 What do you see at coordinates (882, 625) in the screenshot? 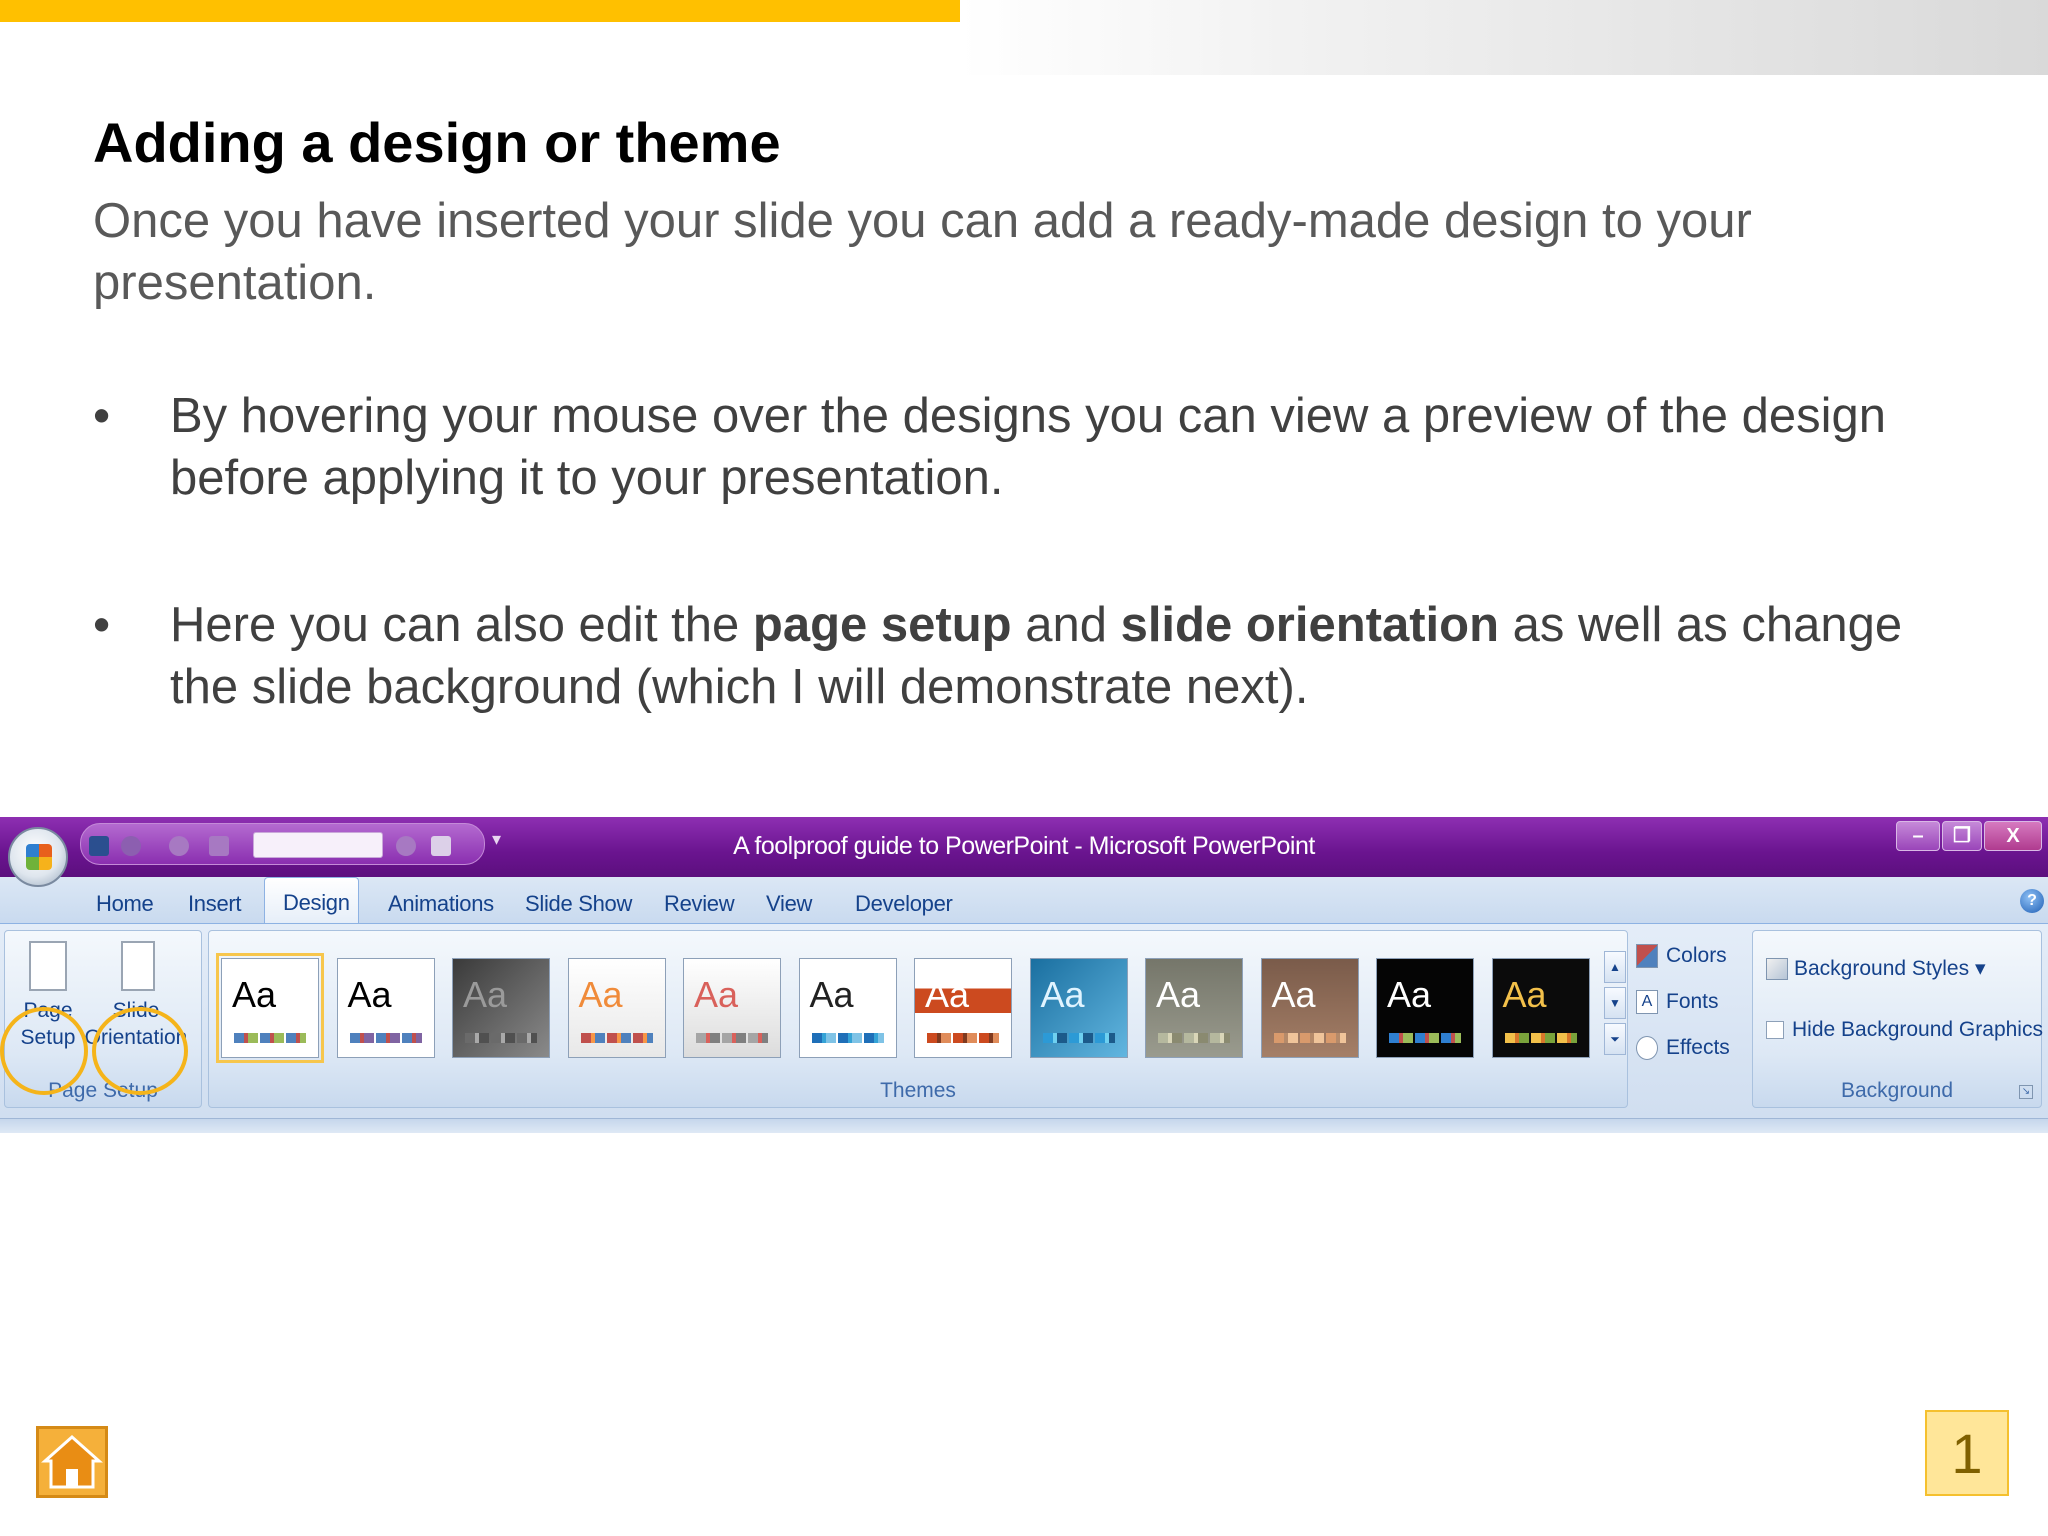
I see `bullet-bold-page-setup: page setup` at bounding box center [882, 625].